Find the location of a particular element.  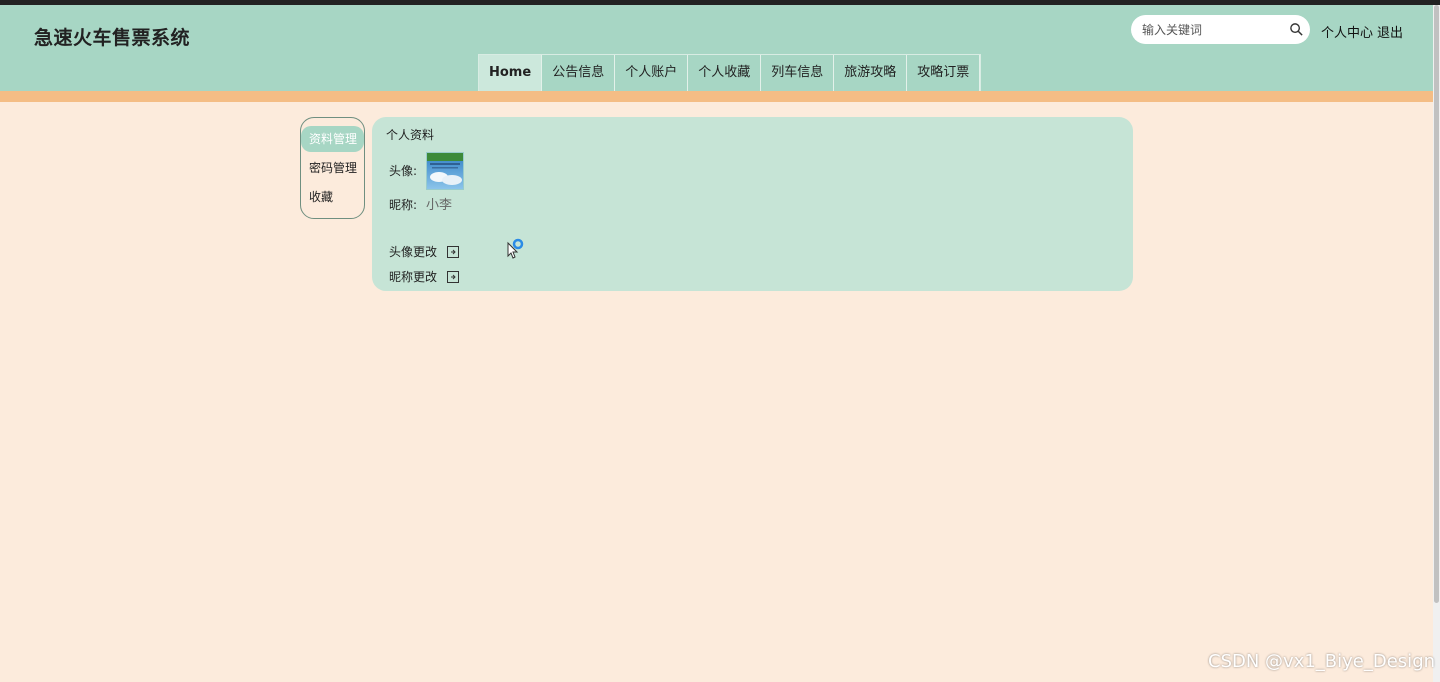

user-center-link: 个人中心 is located at coordinates (1347, 31).